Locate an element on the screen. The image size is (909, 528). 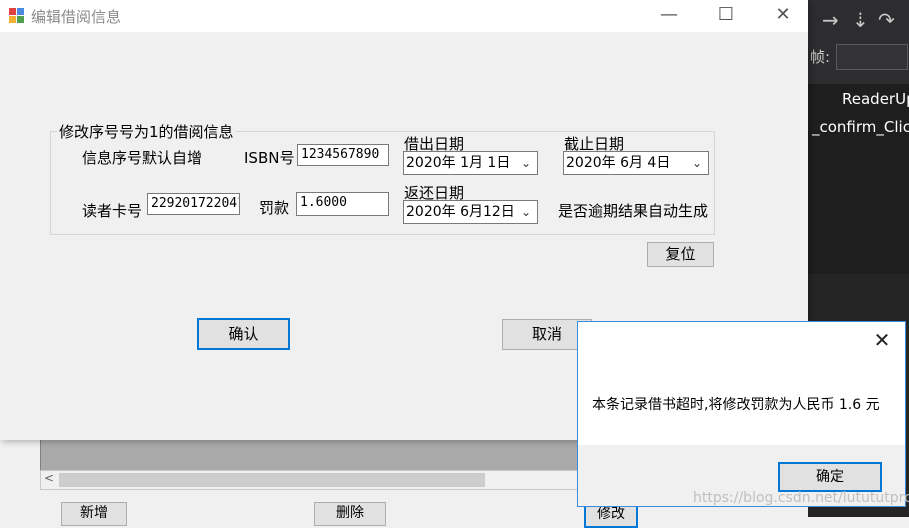
redo-icon: ↷ is located at coordinates (886, 20).